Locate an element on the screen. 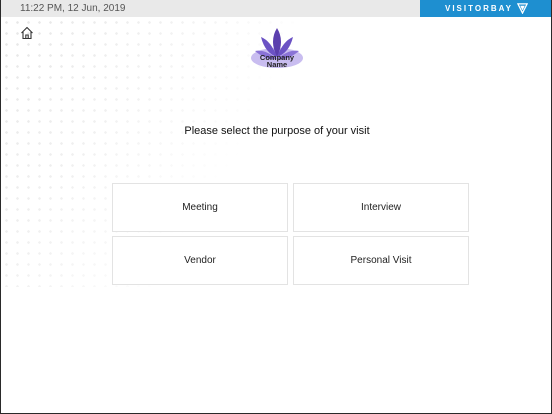 Image resolution: width=552 pixels, height=414 pixels. personal-visit-option-button: Personal Visit is located at coordinates (381, 260).